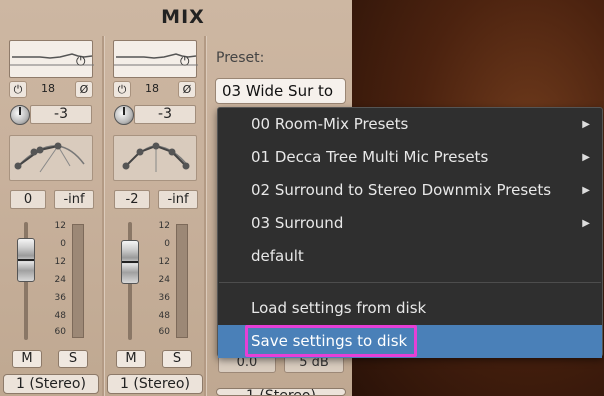 The height and width of the screenshot is (396, 604). Describe the element at coordinates (280, 91) in the screenshot. I see `preset-dropdown: 03 Wide Sur to` at that location.